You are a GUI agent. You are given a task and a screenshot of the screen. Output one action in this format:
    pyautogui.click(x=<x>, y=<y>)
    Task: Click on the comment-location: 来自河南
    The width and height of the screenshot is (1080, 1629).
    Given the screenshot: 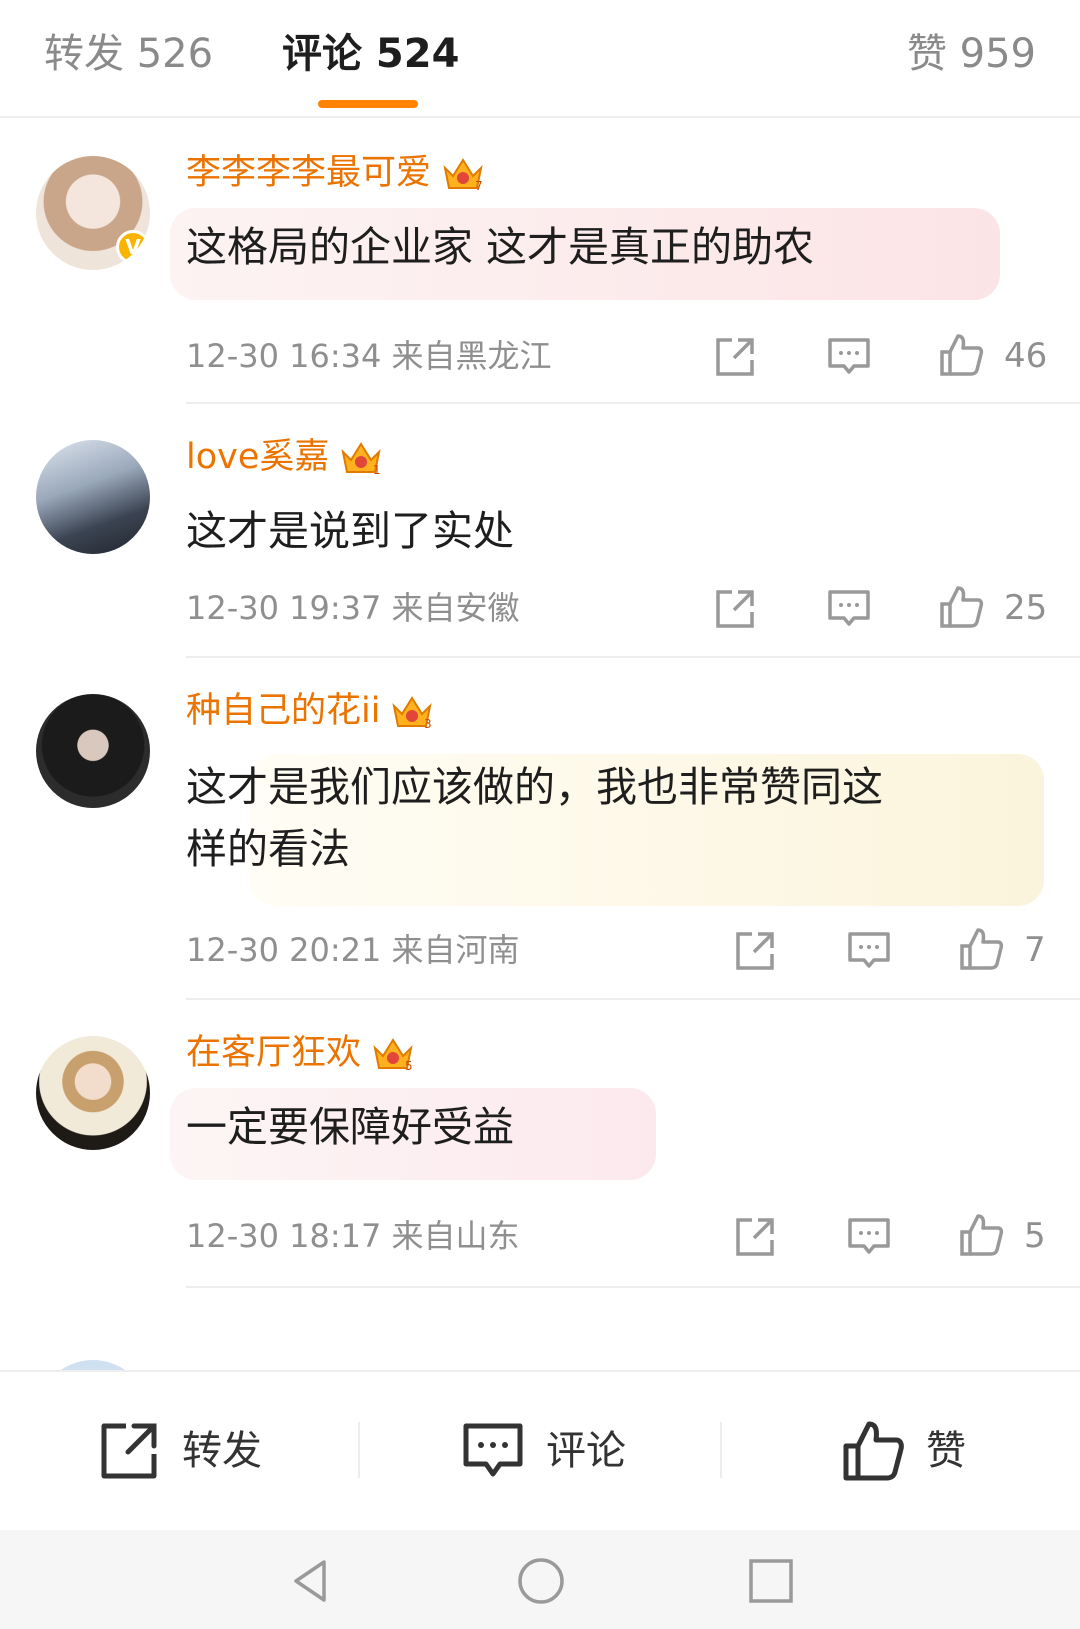 What is the action you would take?
    pyautogui.click(x=455, y=950)
    